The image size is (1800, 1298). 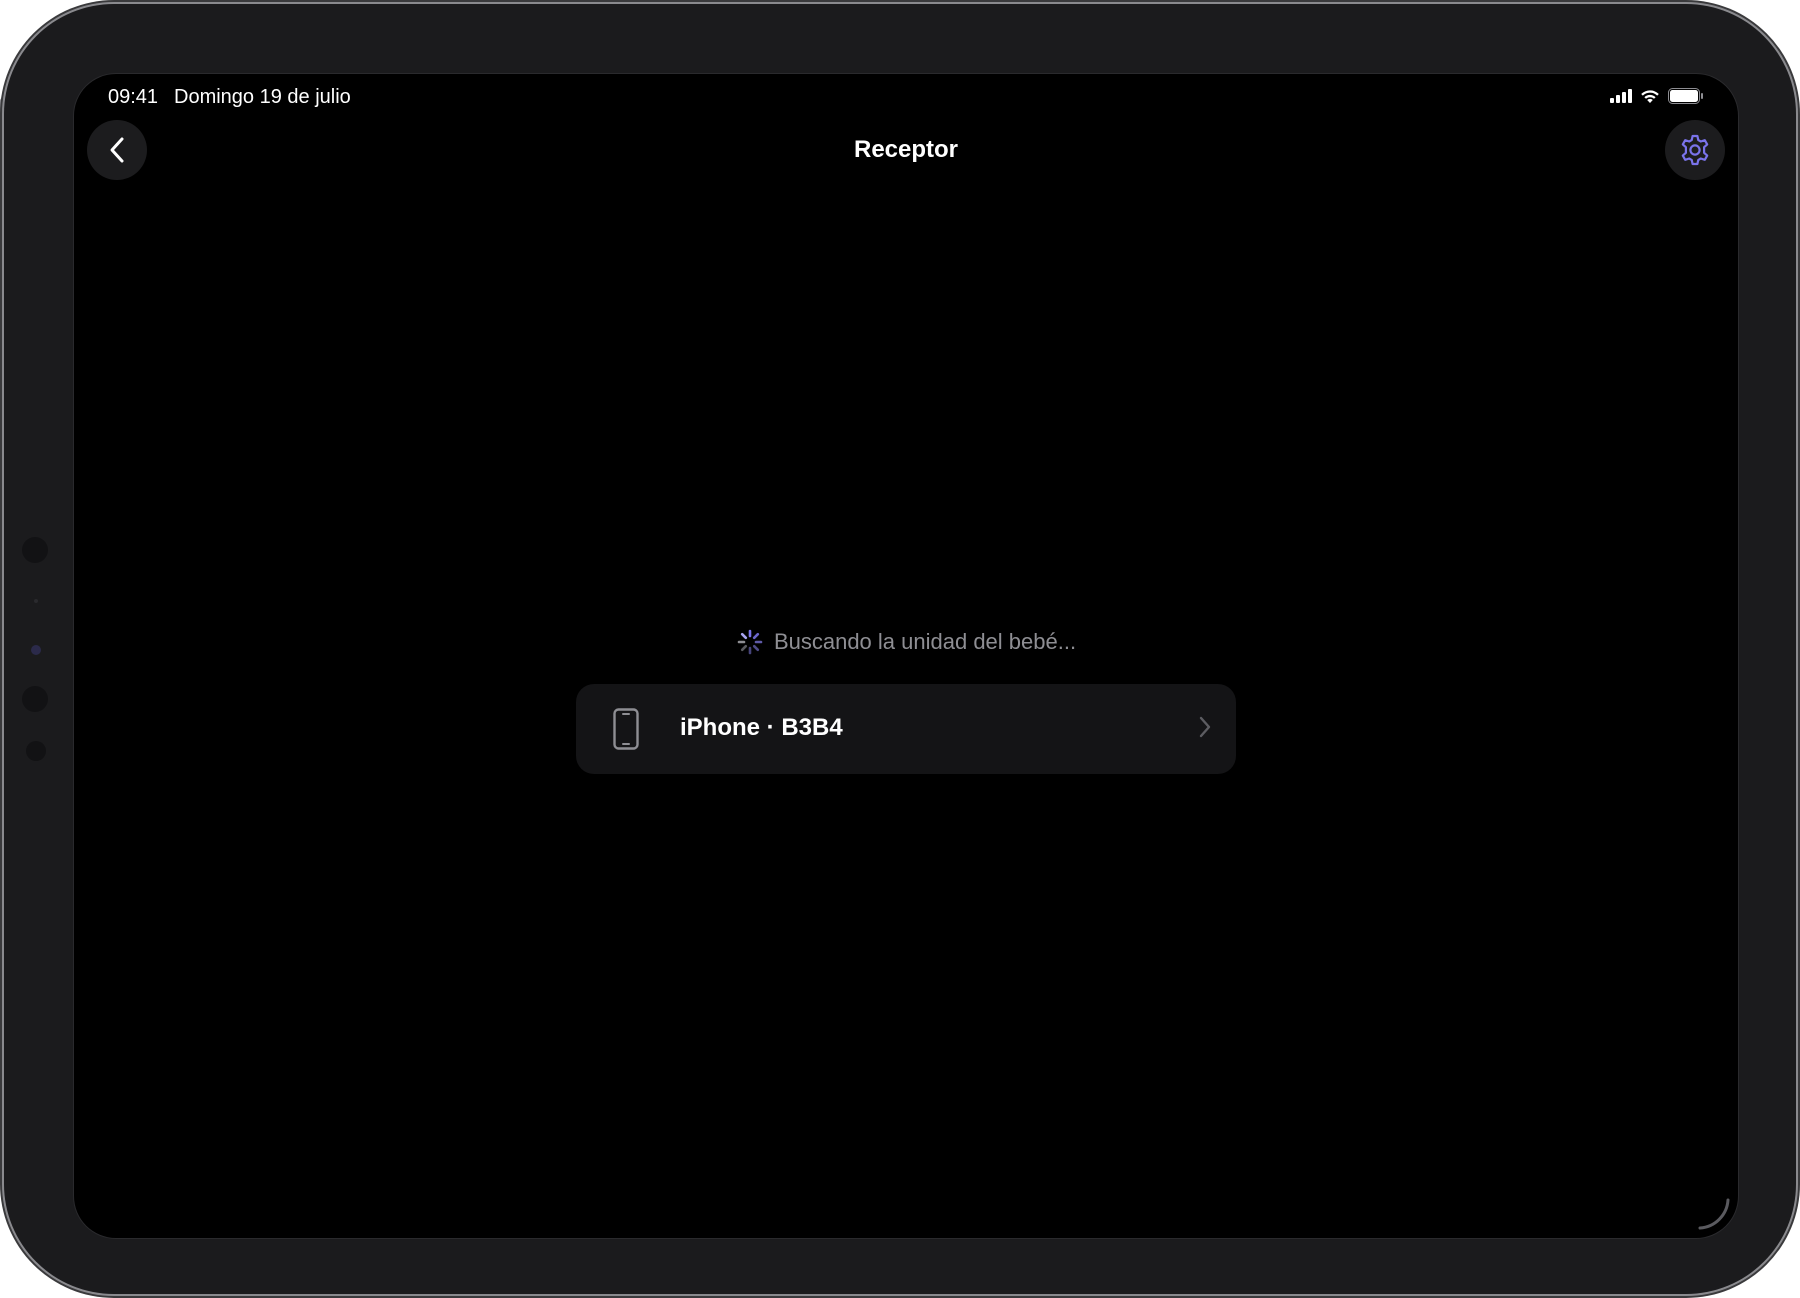 I want to click on status-icons, so click(x=1657, y=96).